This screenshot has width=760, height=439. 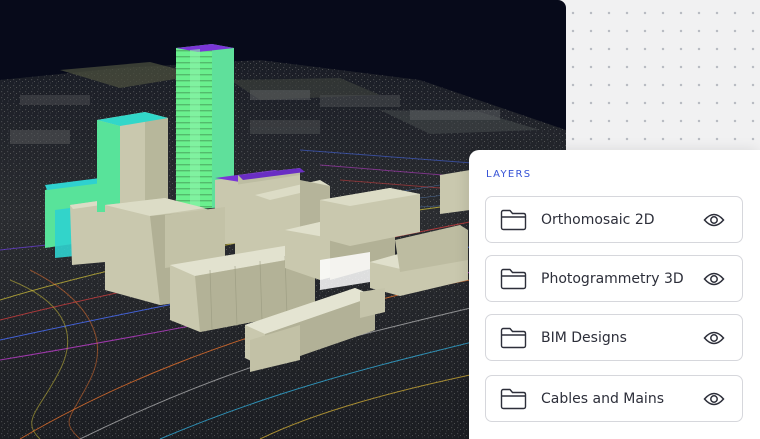 I want to click on layer-item-orthomosaic-2d: Orthomosaic 2D, so click(x=614, y=219).